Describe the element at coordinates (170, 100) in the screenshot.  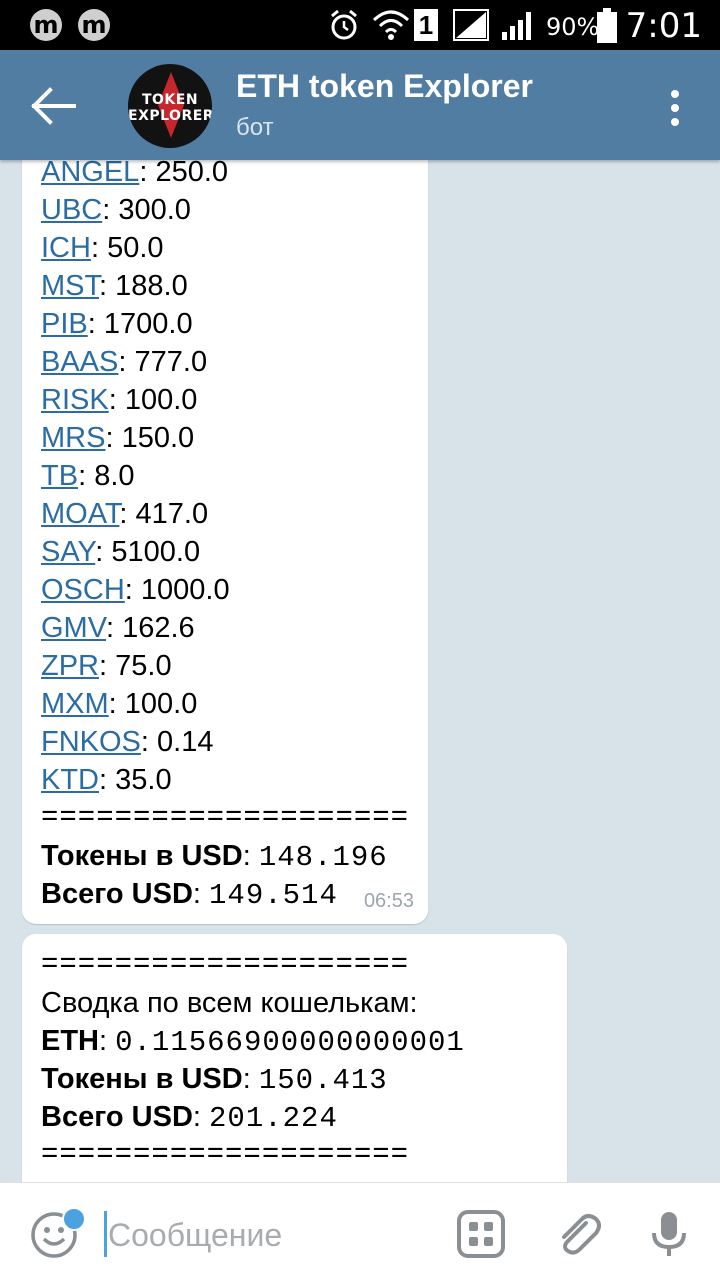
I see `avatar-text-top: TOKEN` at that location.